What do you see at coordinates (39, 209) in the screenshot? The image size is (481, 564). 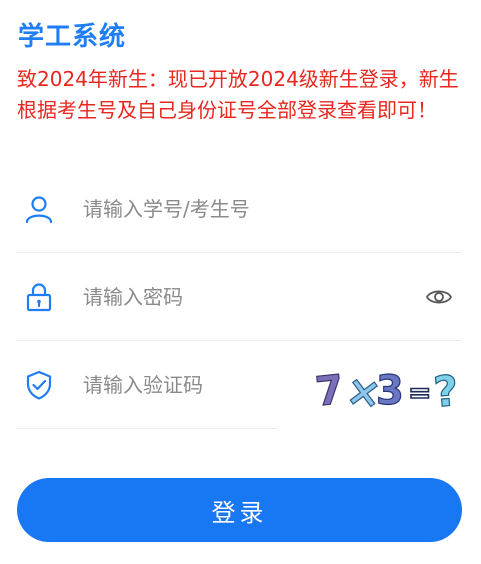 I see `user-icon` at bounding box center [39, 209].